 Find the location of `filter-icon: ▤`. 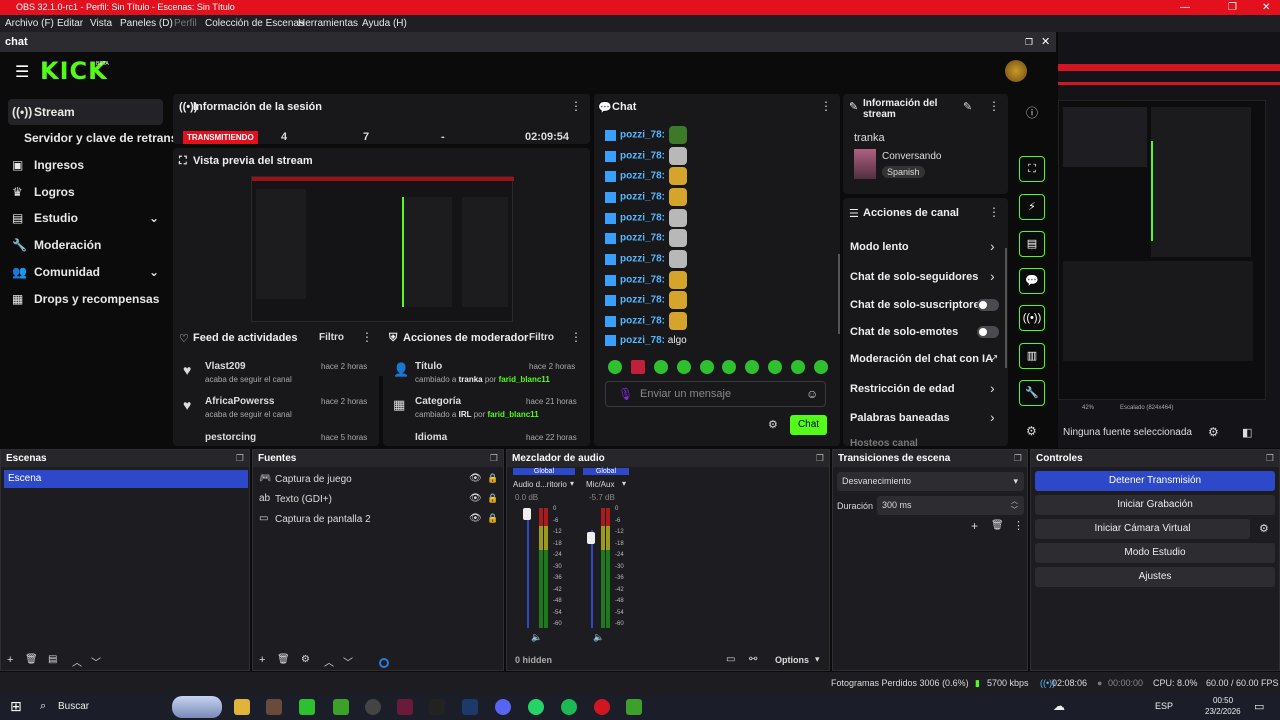

filter-icon: ▤ is located at coordinates (52, 659).